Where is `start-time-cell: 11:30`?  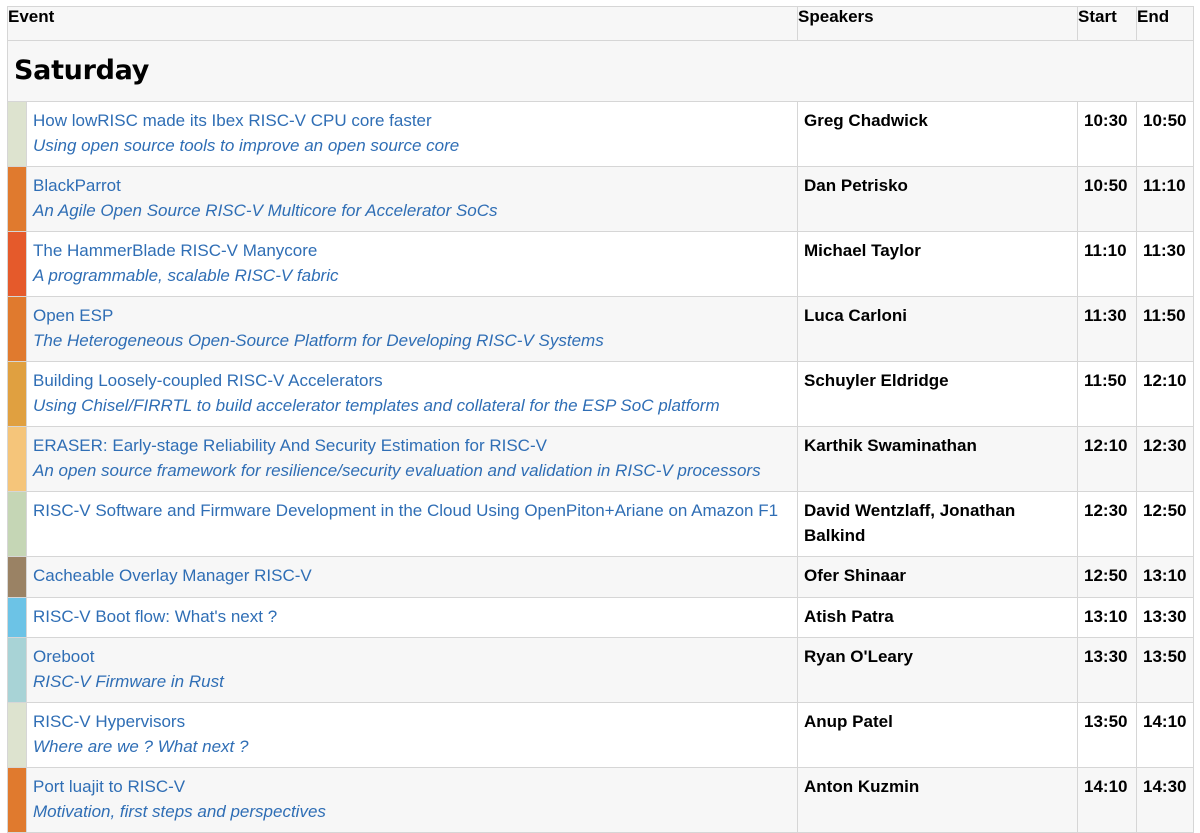
start-time-cell: 11:30 is located at coordinates (1107, 329).